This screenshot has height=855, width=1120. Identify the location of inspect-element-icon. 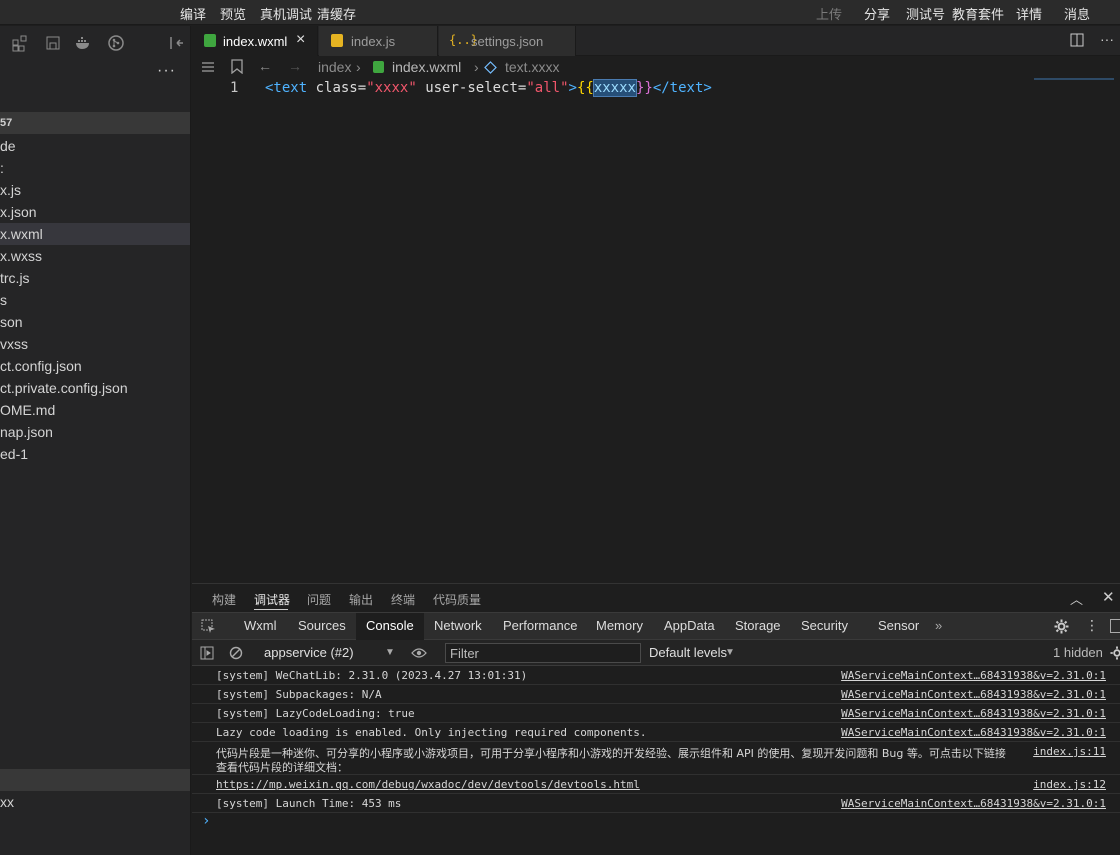
(208, 626).